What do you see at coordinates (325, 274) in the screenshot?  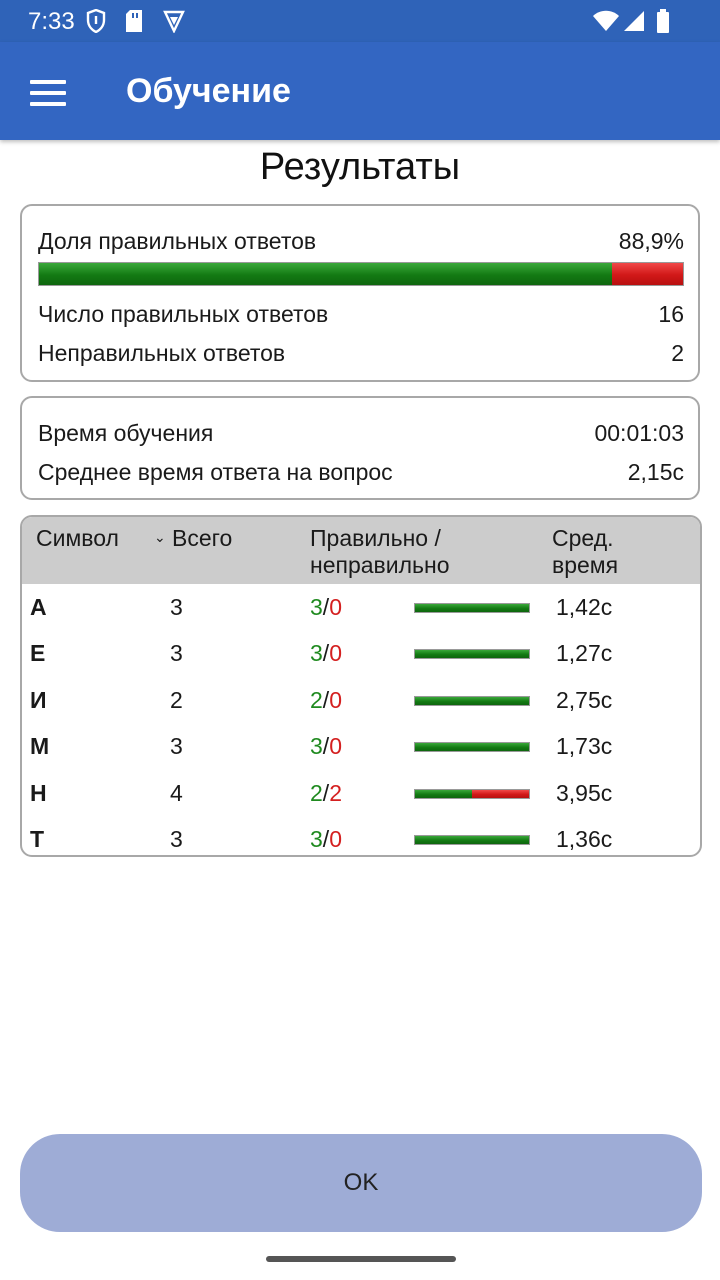 I see `share-progress-correct` at bounding box center [325, 274].